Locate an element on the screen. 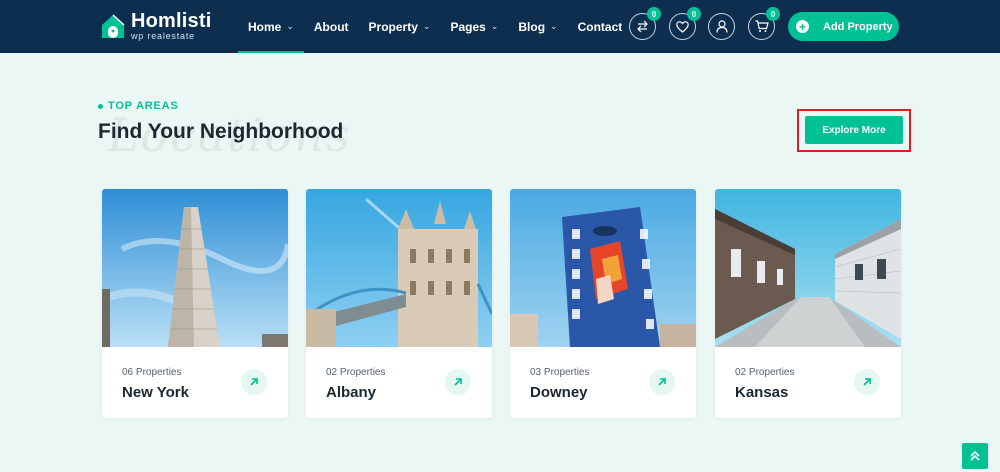 The height and width of the screenshot is (472, 1000). nav-pages-label: Pages is located at coordinates (468, 26).